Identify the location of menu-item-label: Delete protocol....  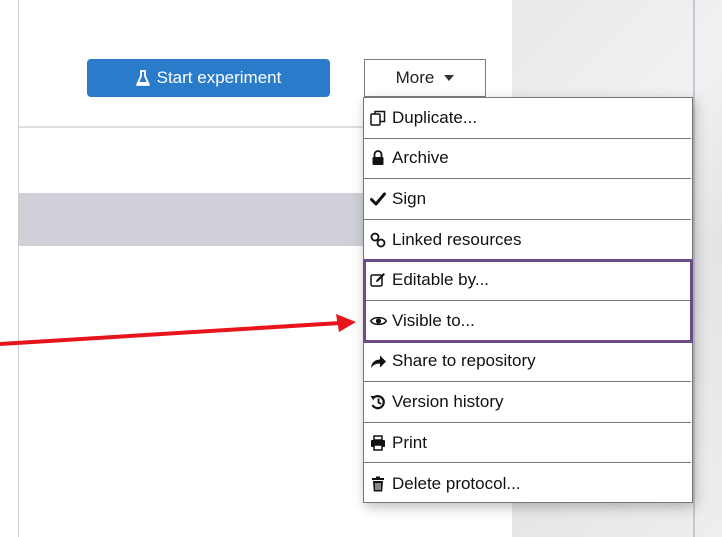
(456, 483).